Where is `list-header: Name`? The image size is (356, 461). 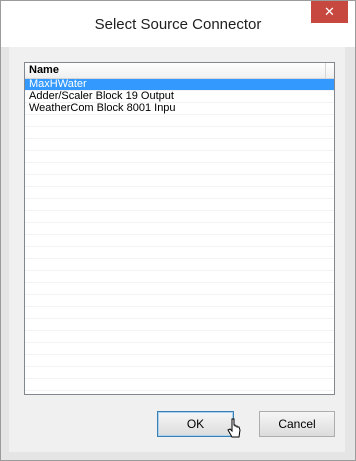 list-header: Name is located at coordinates (179, 71).